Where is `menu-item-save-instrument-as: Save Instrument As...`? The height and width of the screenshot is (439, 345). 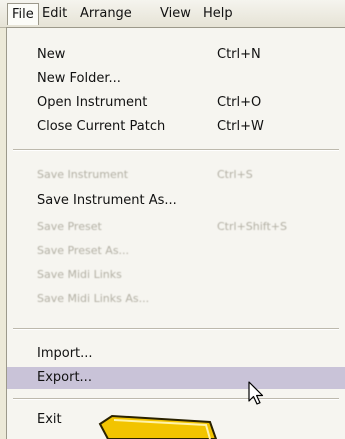 menu-item-save-instrument-as: Save Instrument As... is located at coordinates (176, 201).